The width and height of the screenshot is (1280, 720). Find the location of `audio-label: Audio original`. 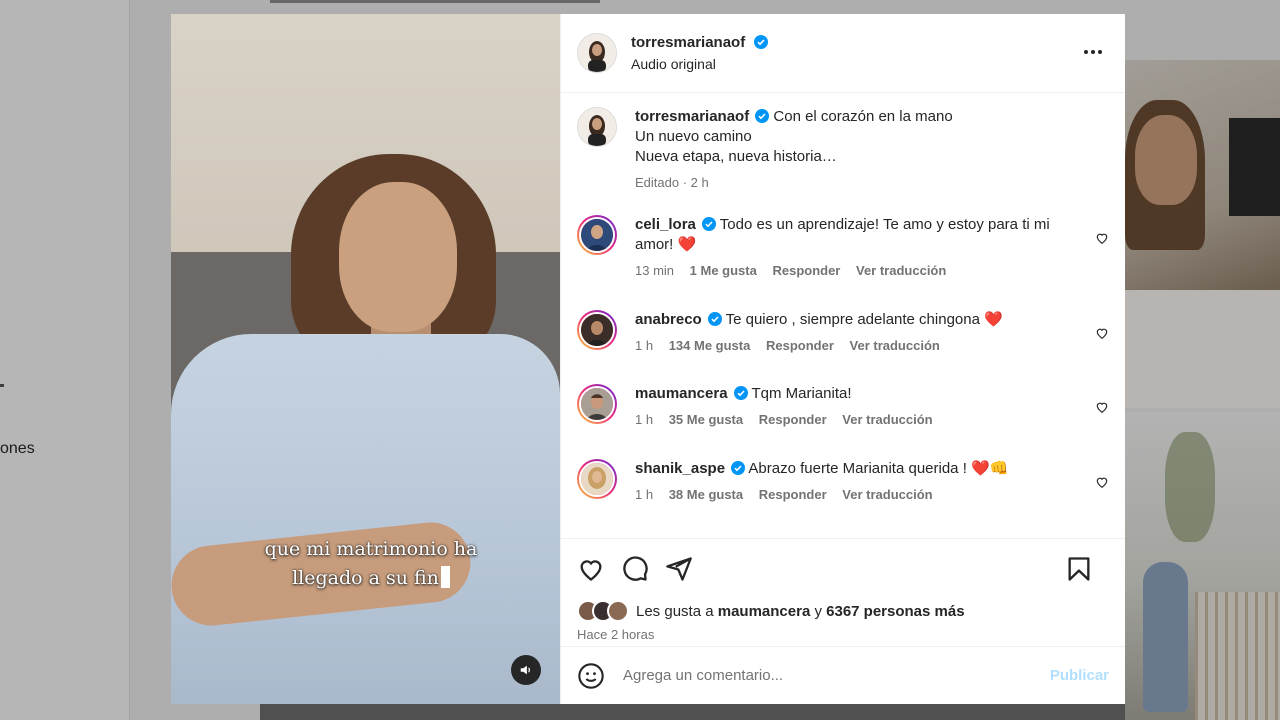

audio-label: Audio original is located at coordinates (699, 64).